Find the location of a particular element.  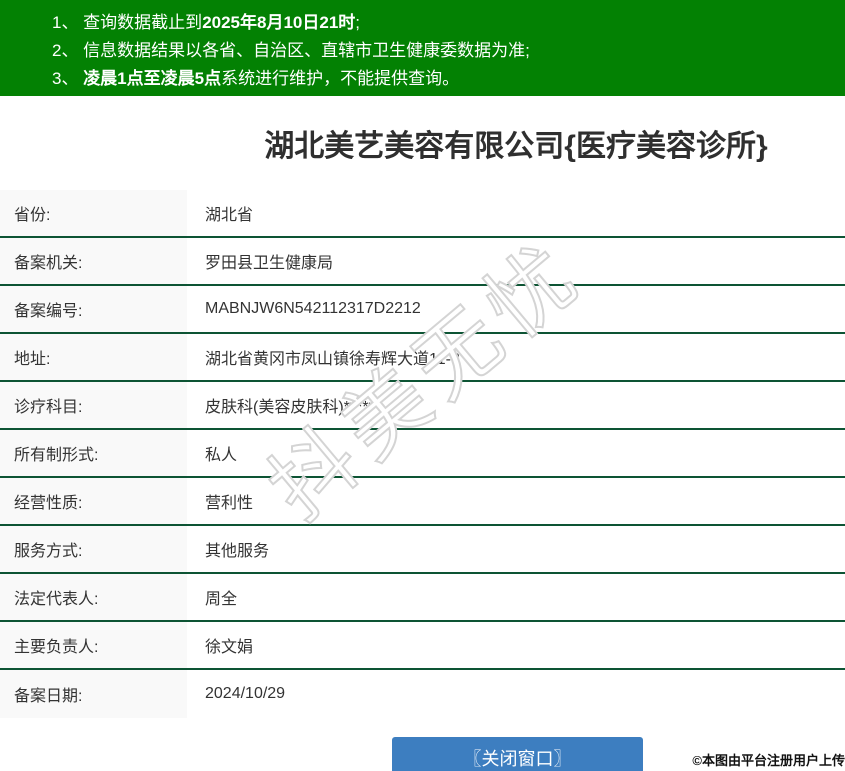

close-window-button: 〖关闭窗口〗 is located at coordinates (517, 754).